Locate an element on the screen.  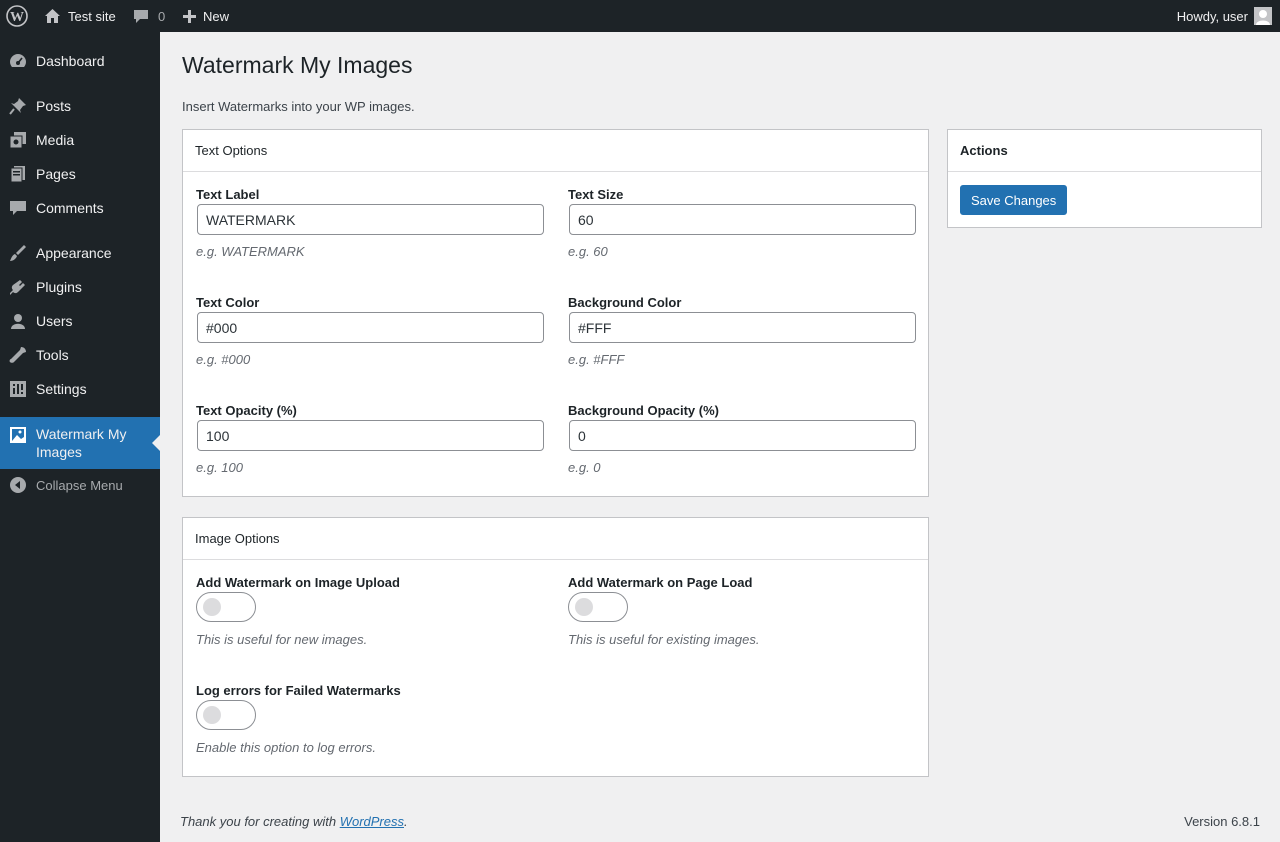
sidebar-item-label: Posts is located at coordinates (54, 106).